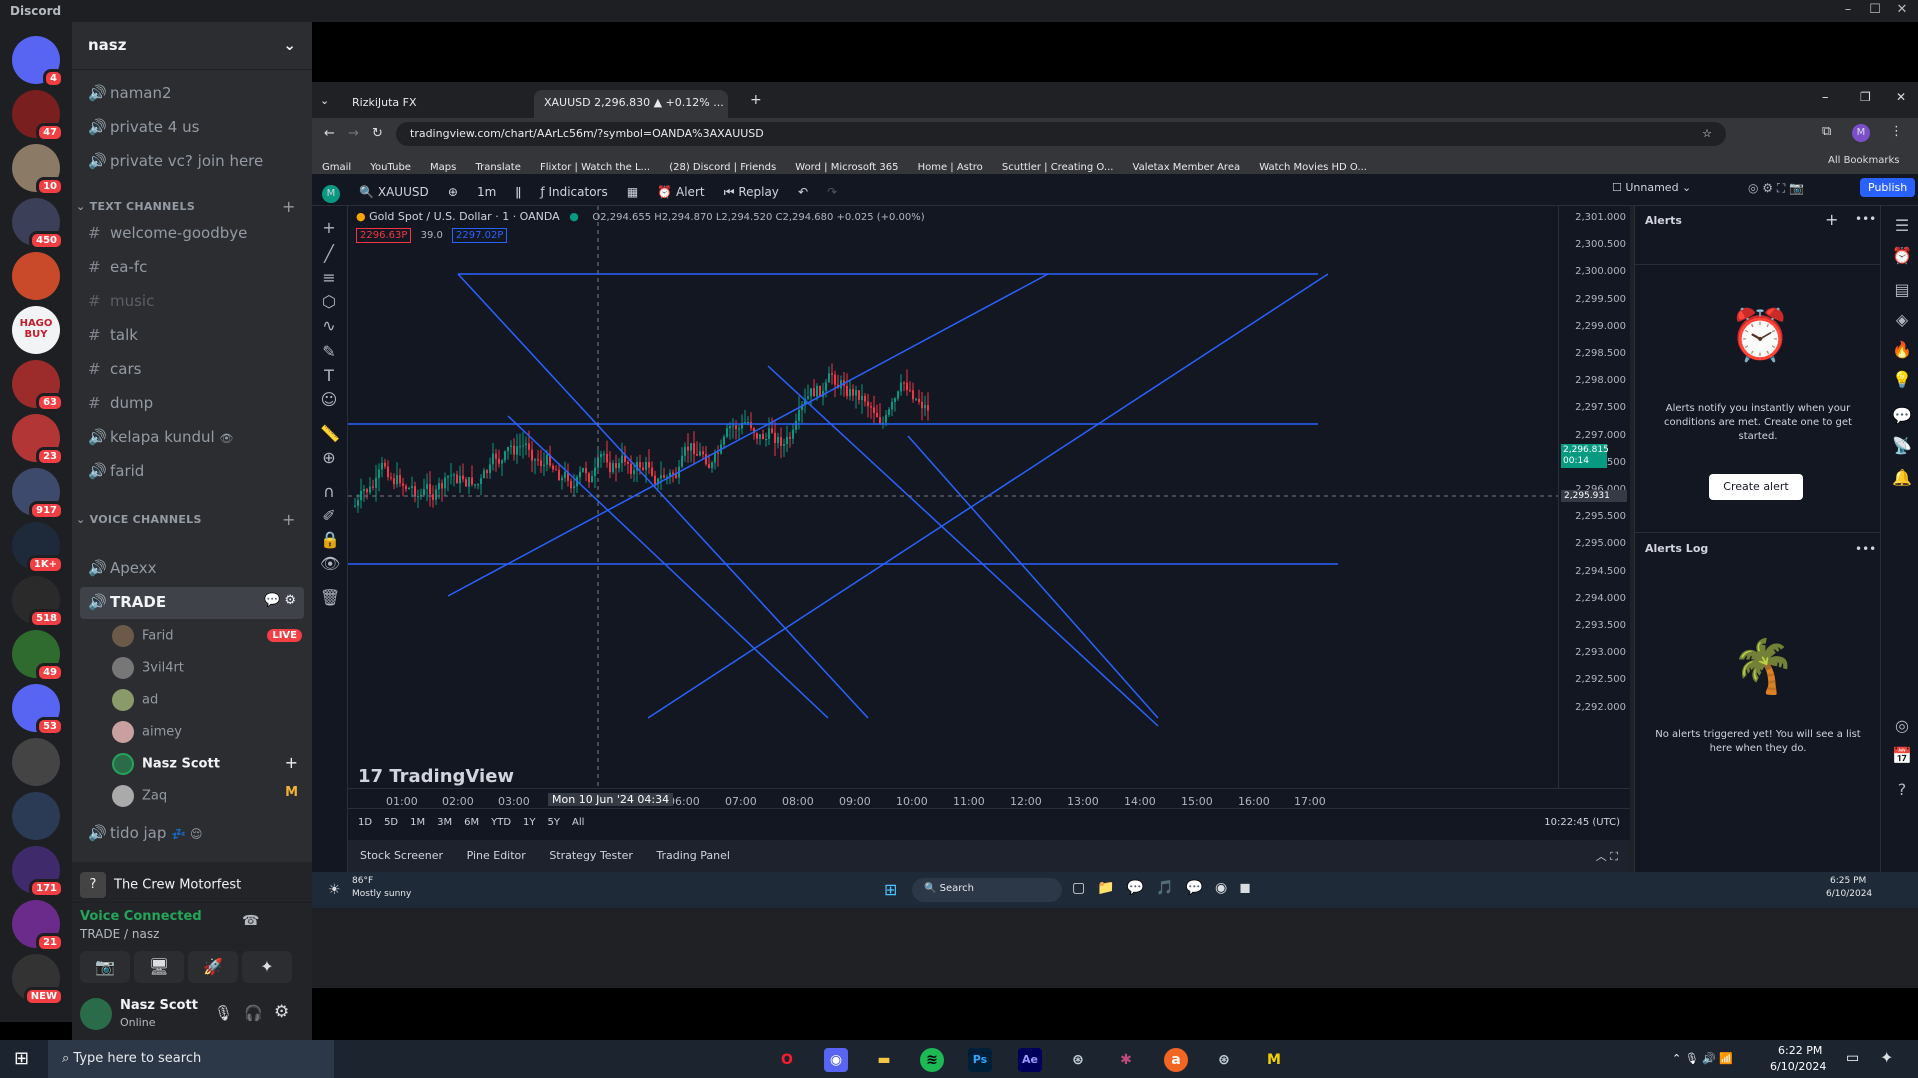 Image resolution: width=1918 pixels, height=1078 pixels. I want to click on alert-button: ⏰ Alert, so click(680, 192).